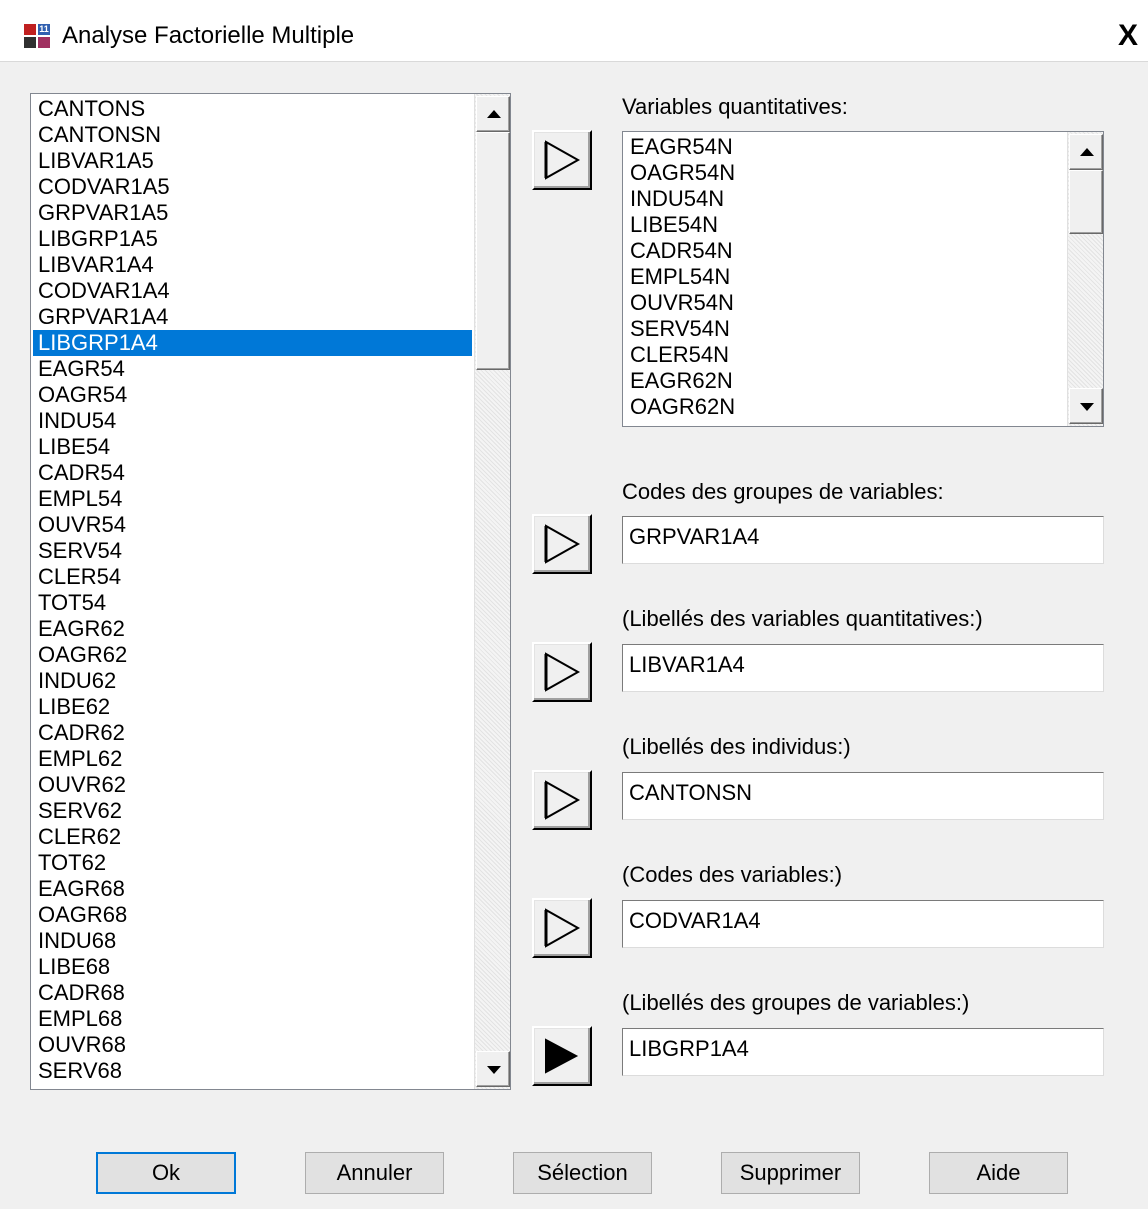 The width and height of the screenshot is (1148, 1209). I want to click on add-group-labels-button, so click(562, 1056).